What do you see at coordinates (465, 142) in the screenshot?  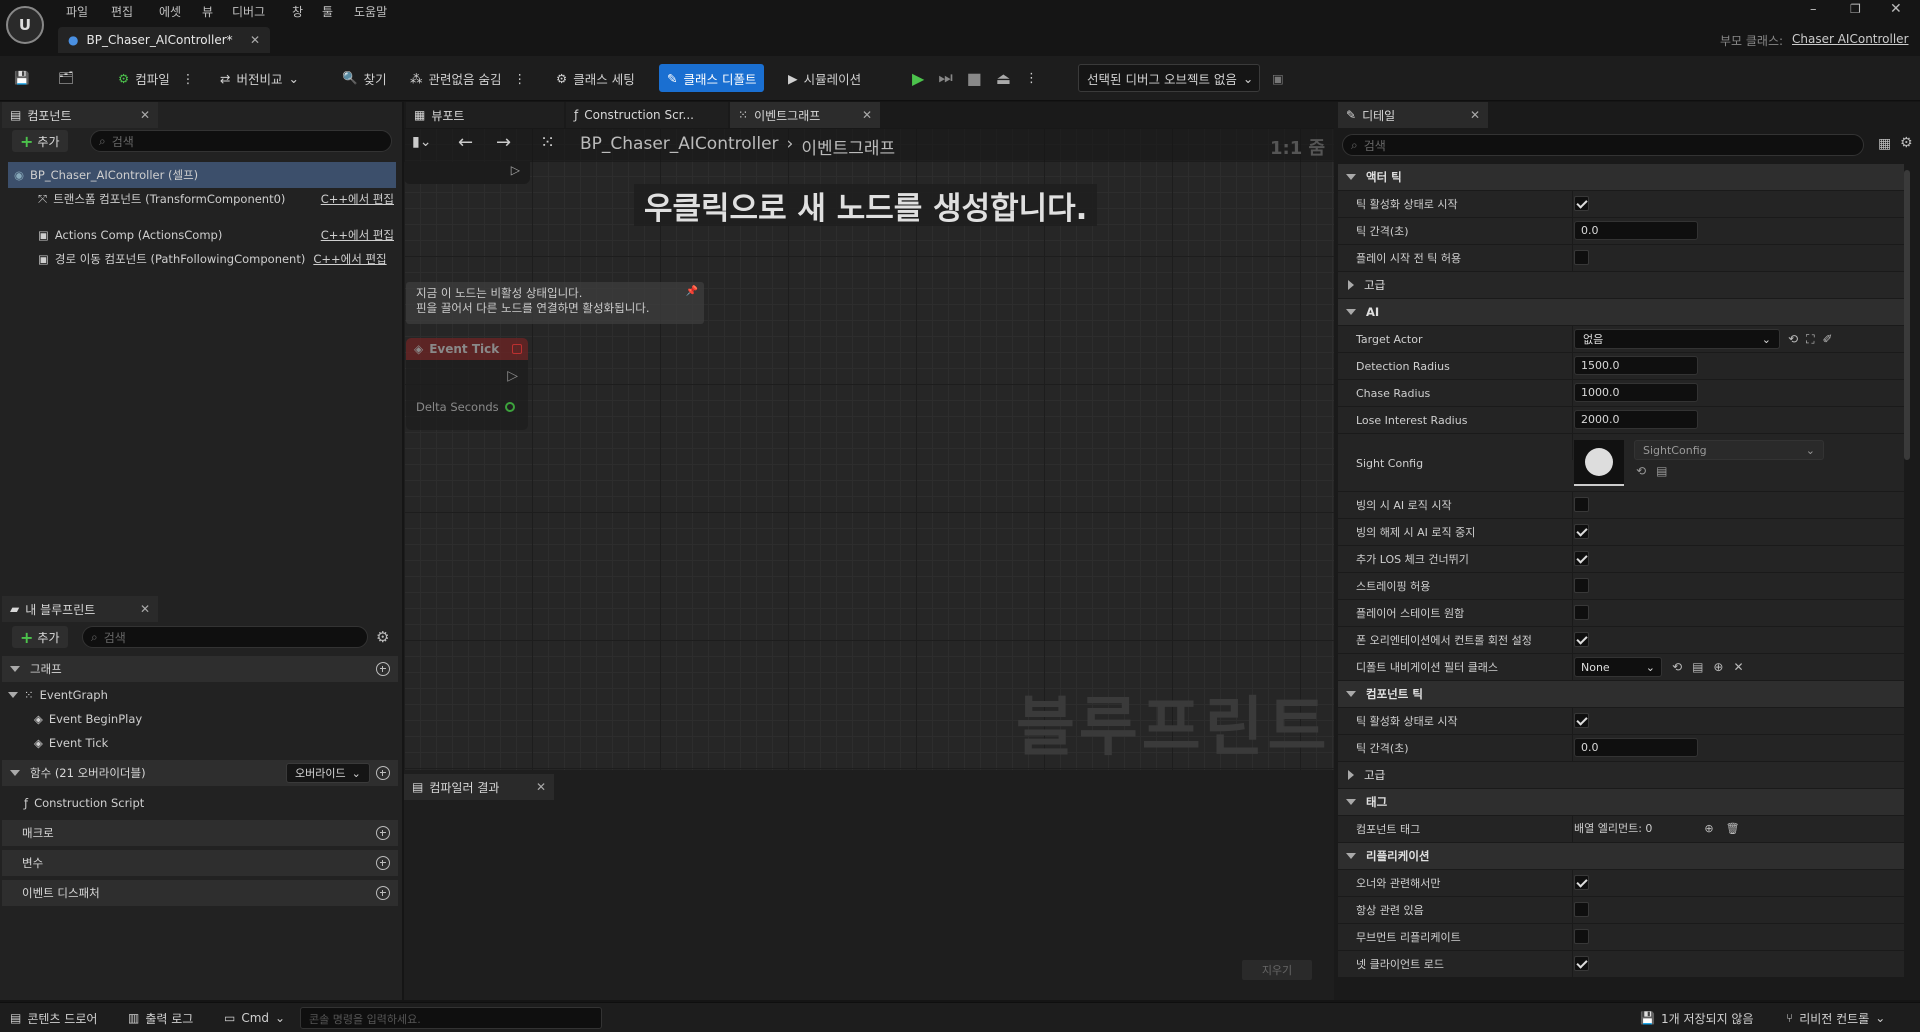 I see `back-arrow-icon: ←` at bounding box center [465, 142].